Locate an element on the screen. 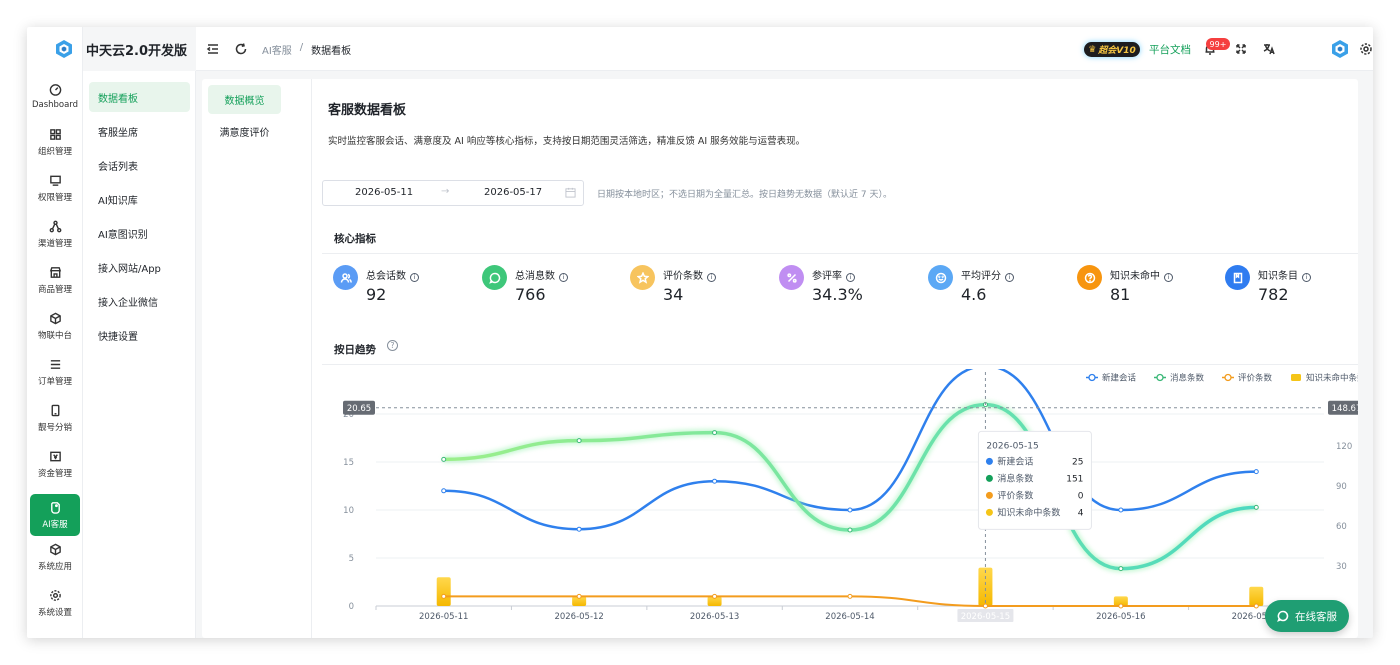 The height and width of the screenshot is (665, 1400). legend-label: 新建会话 is located at coordinates (1119, 378).